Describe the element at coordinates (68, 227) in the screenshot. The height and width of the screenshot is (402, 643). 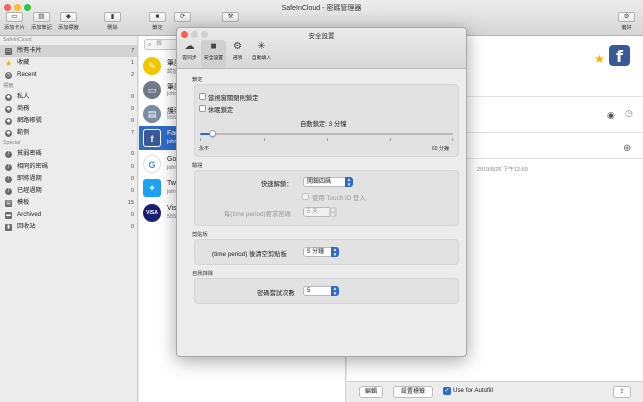
I see `sidebar-item-trash: ▮ 回收站 0` at that location.